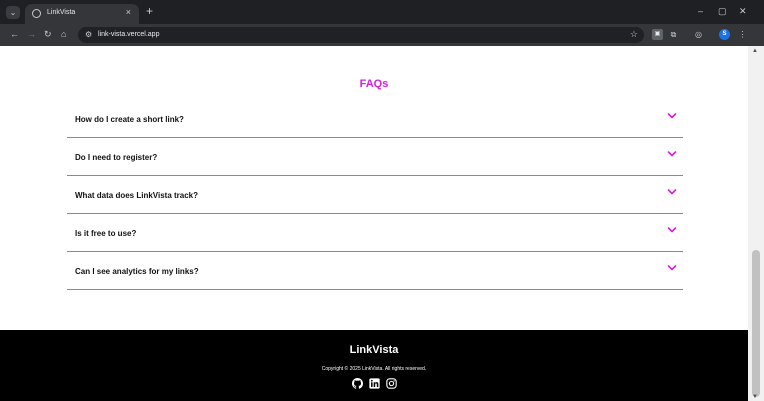 The height and width of the screenshot is (401, 764). Describe the element at coordinates (375, 119) in the screenshot. I see `faq-item: How do I create a short link?` at that location.